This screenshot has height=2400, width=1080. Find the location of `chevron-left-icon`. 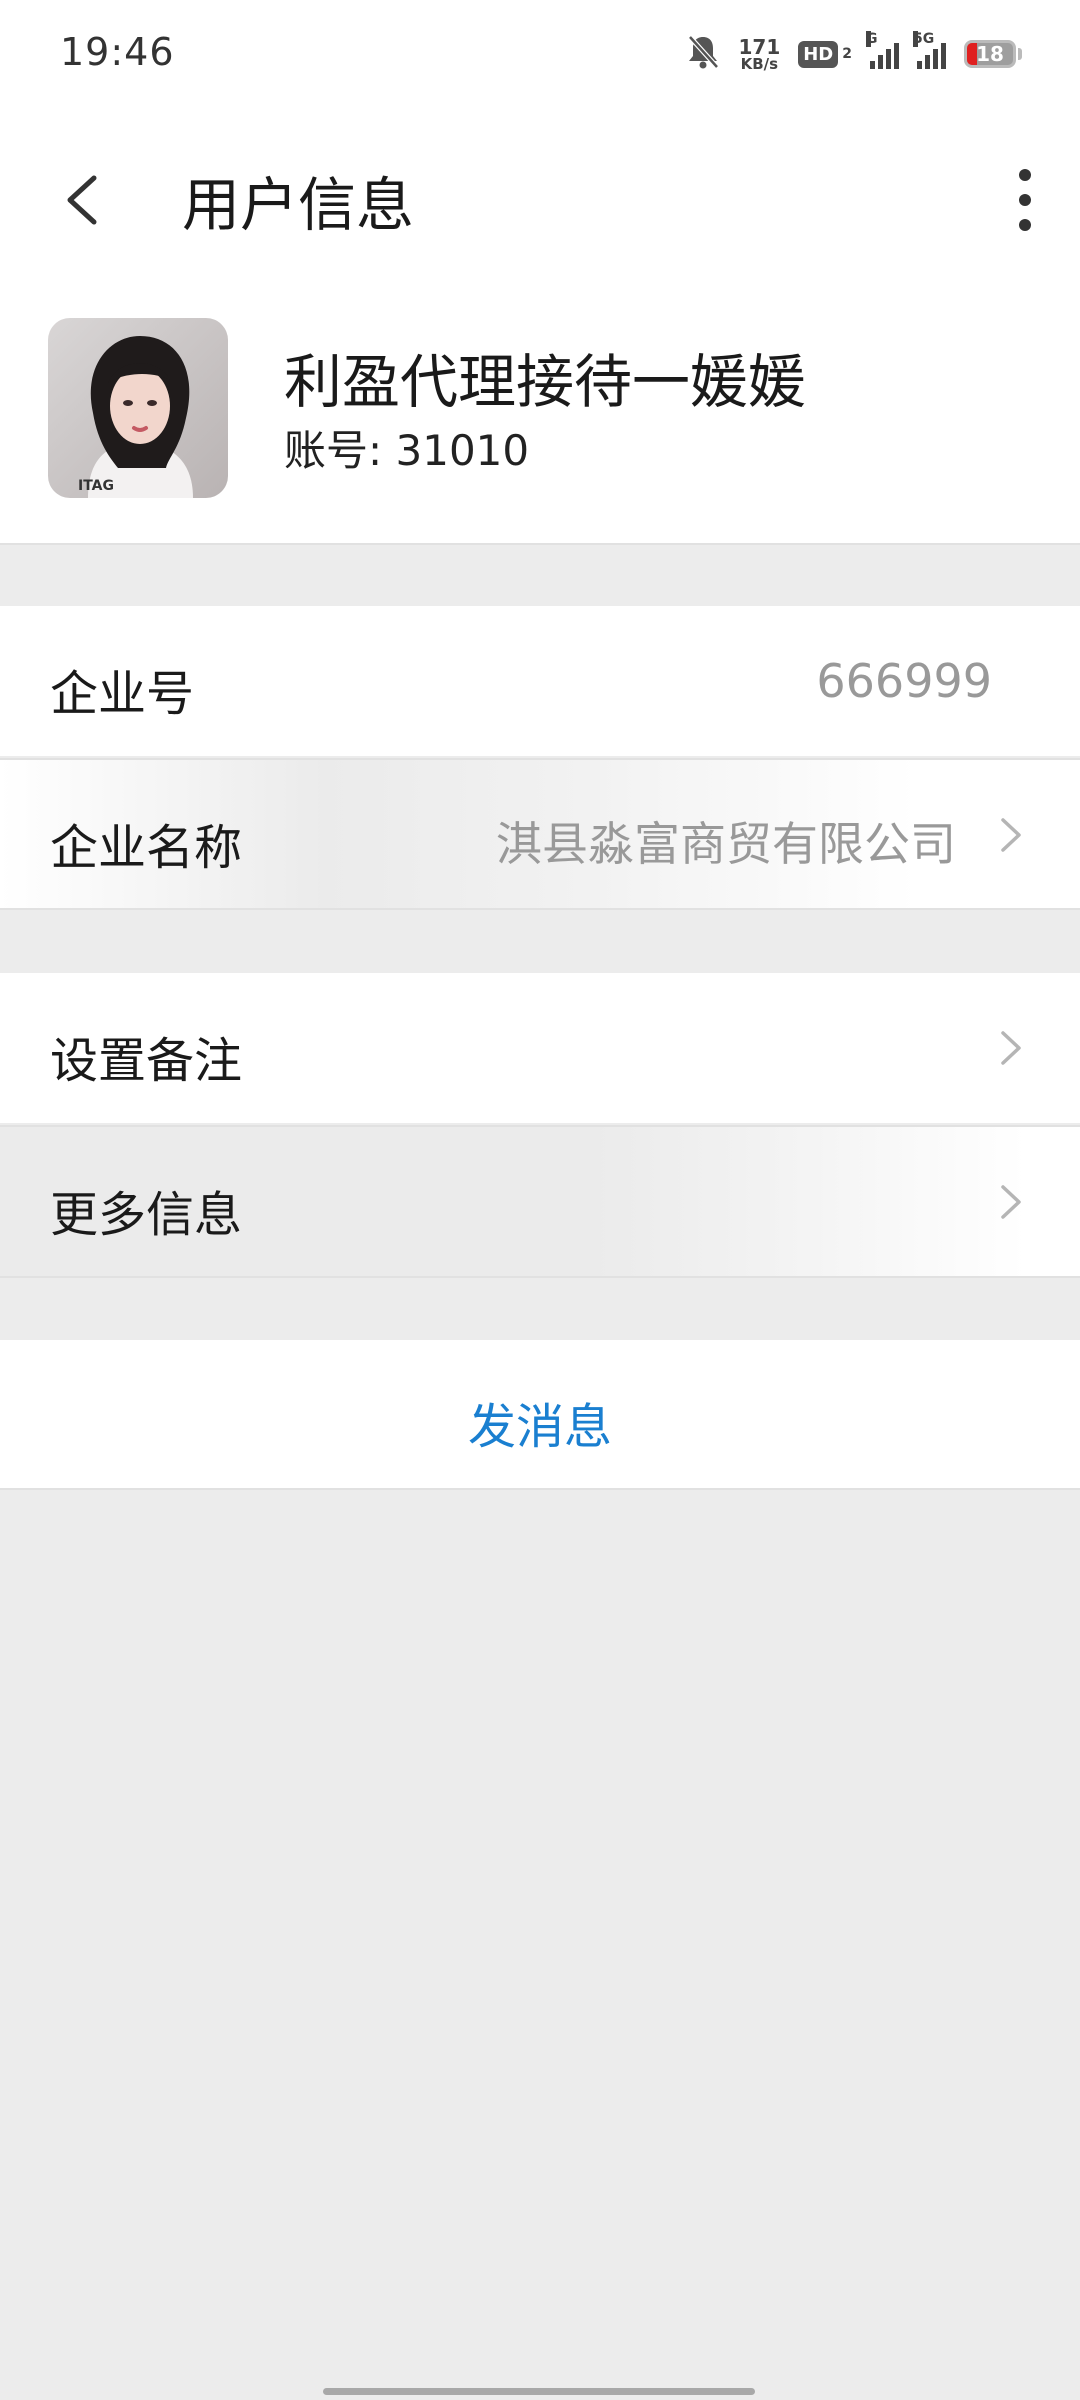

chevron-left-icon is located at coordinates (82, 200).